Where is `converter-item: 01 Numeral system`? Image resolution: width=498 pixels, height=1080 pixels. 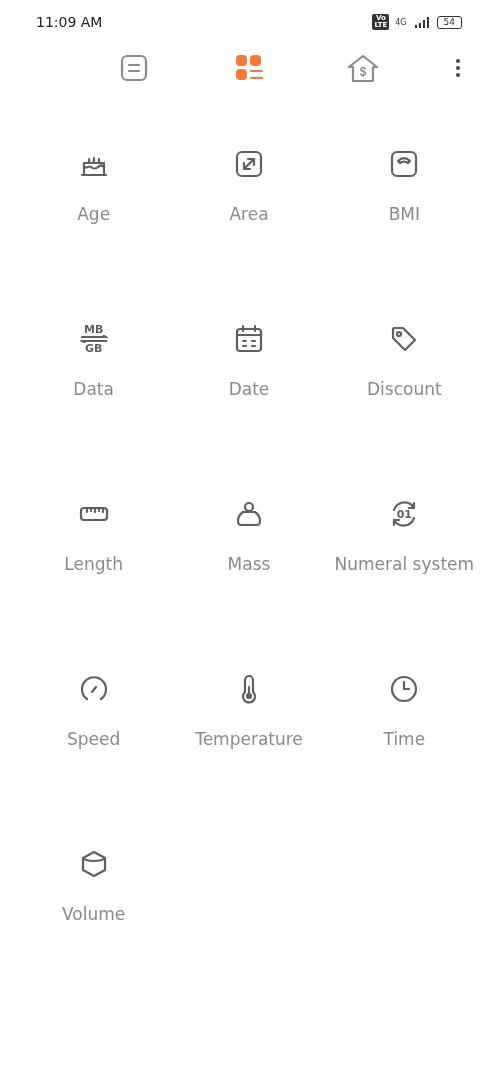 converter-item: 01 Numeral system is located at coordinates (404, 584).